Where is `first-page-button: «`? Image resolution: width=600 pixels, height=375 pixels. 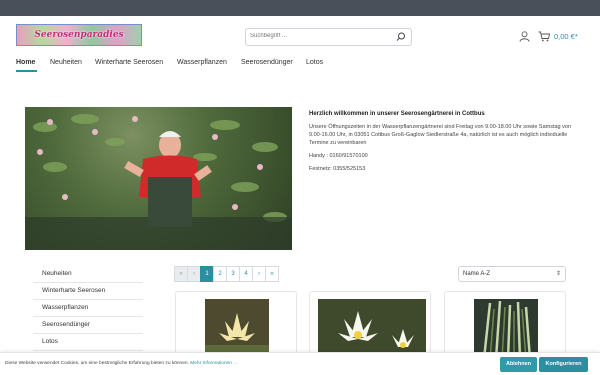
first-page-button: « is located at coordinates (181, 274).